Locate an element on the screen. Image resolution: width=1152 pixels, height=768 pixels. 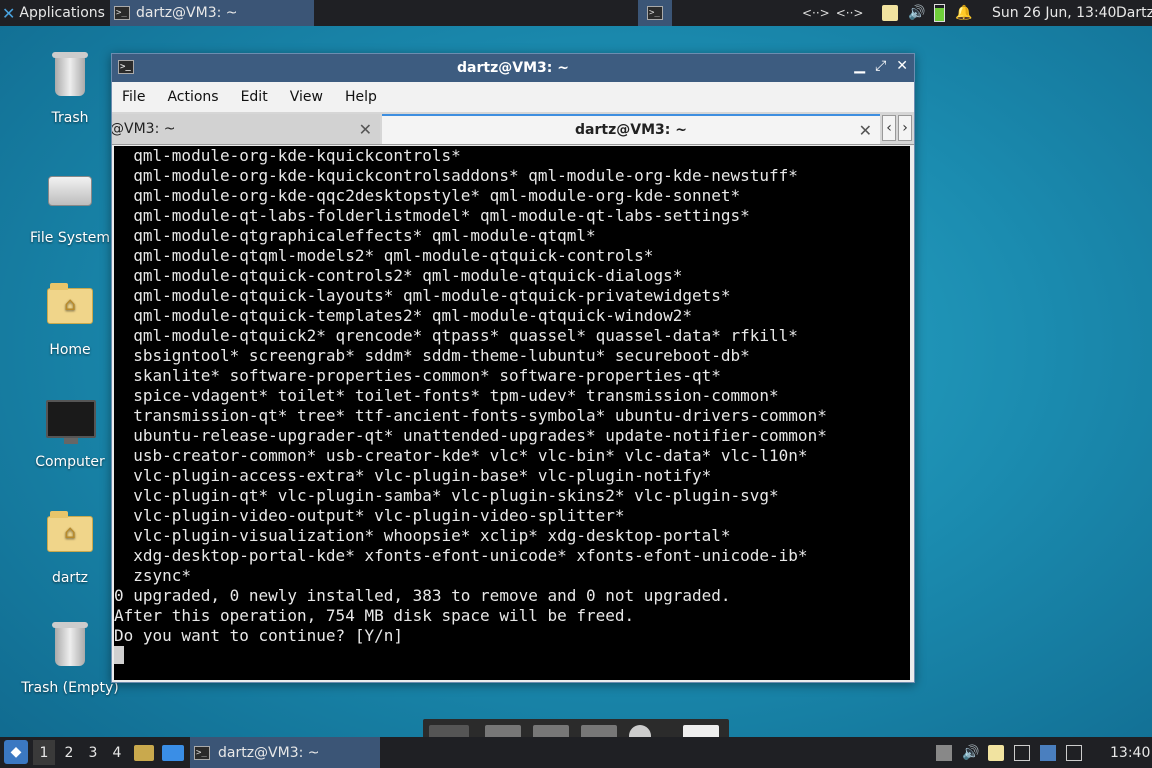
desktop-icon-trash: Trash is located at coordinates (70, 89).